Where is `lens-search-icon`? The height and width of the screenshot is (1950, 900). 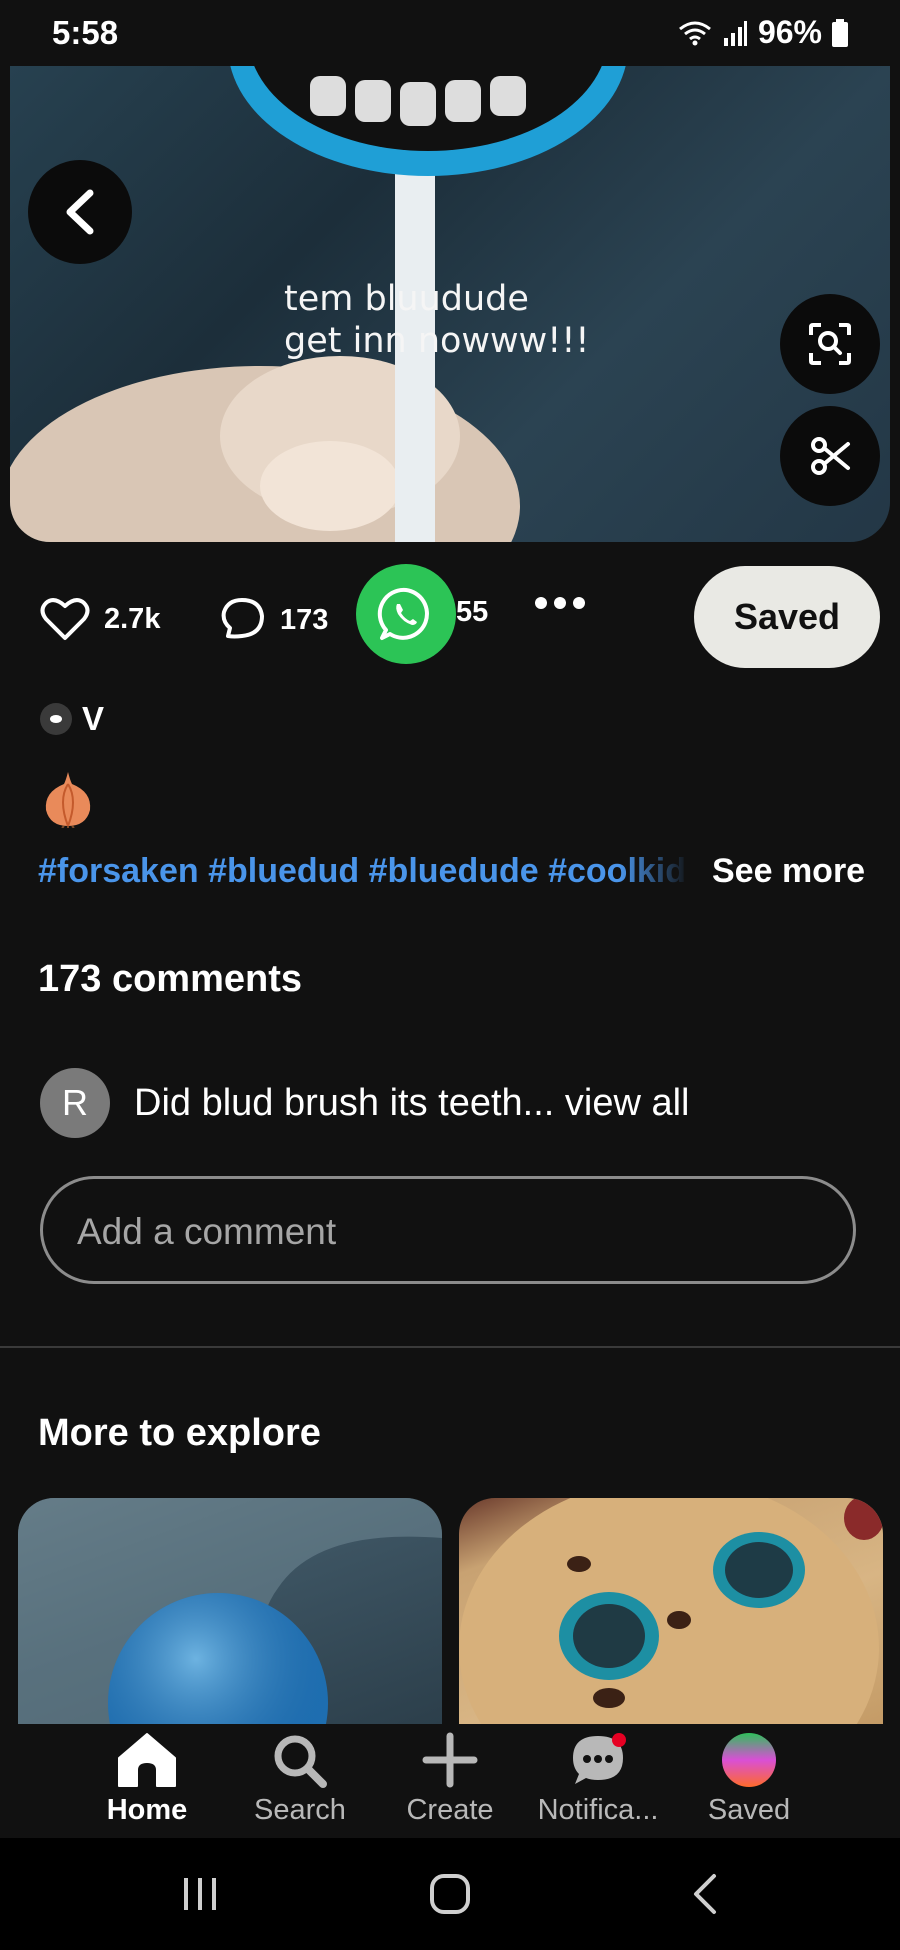
lens-search-icon is located at coordinates (830, 344).